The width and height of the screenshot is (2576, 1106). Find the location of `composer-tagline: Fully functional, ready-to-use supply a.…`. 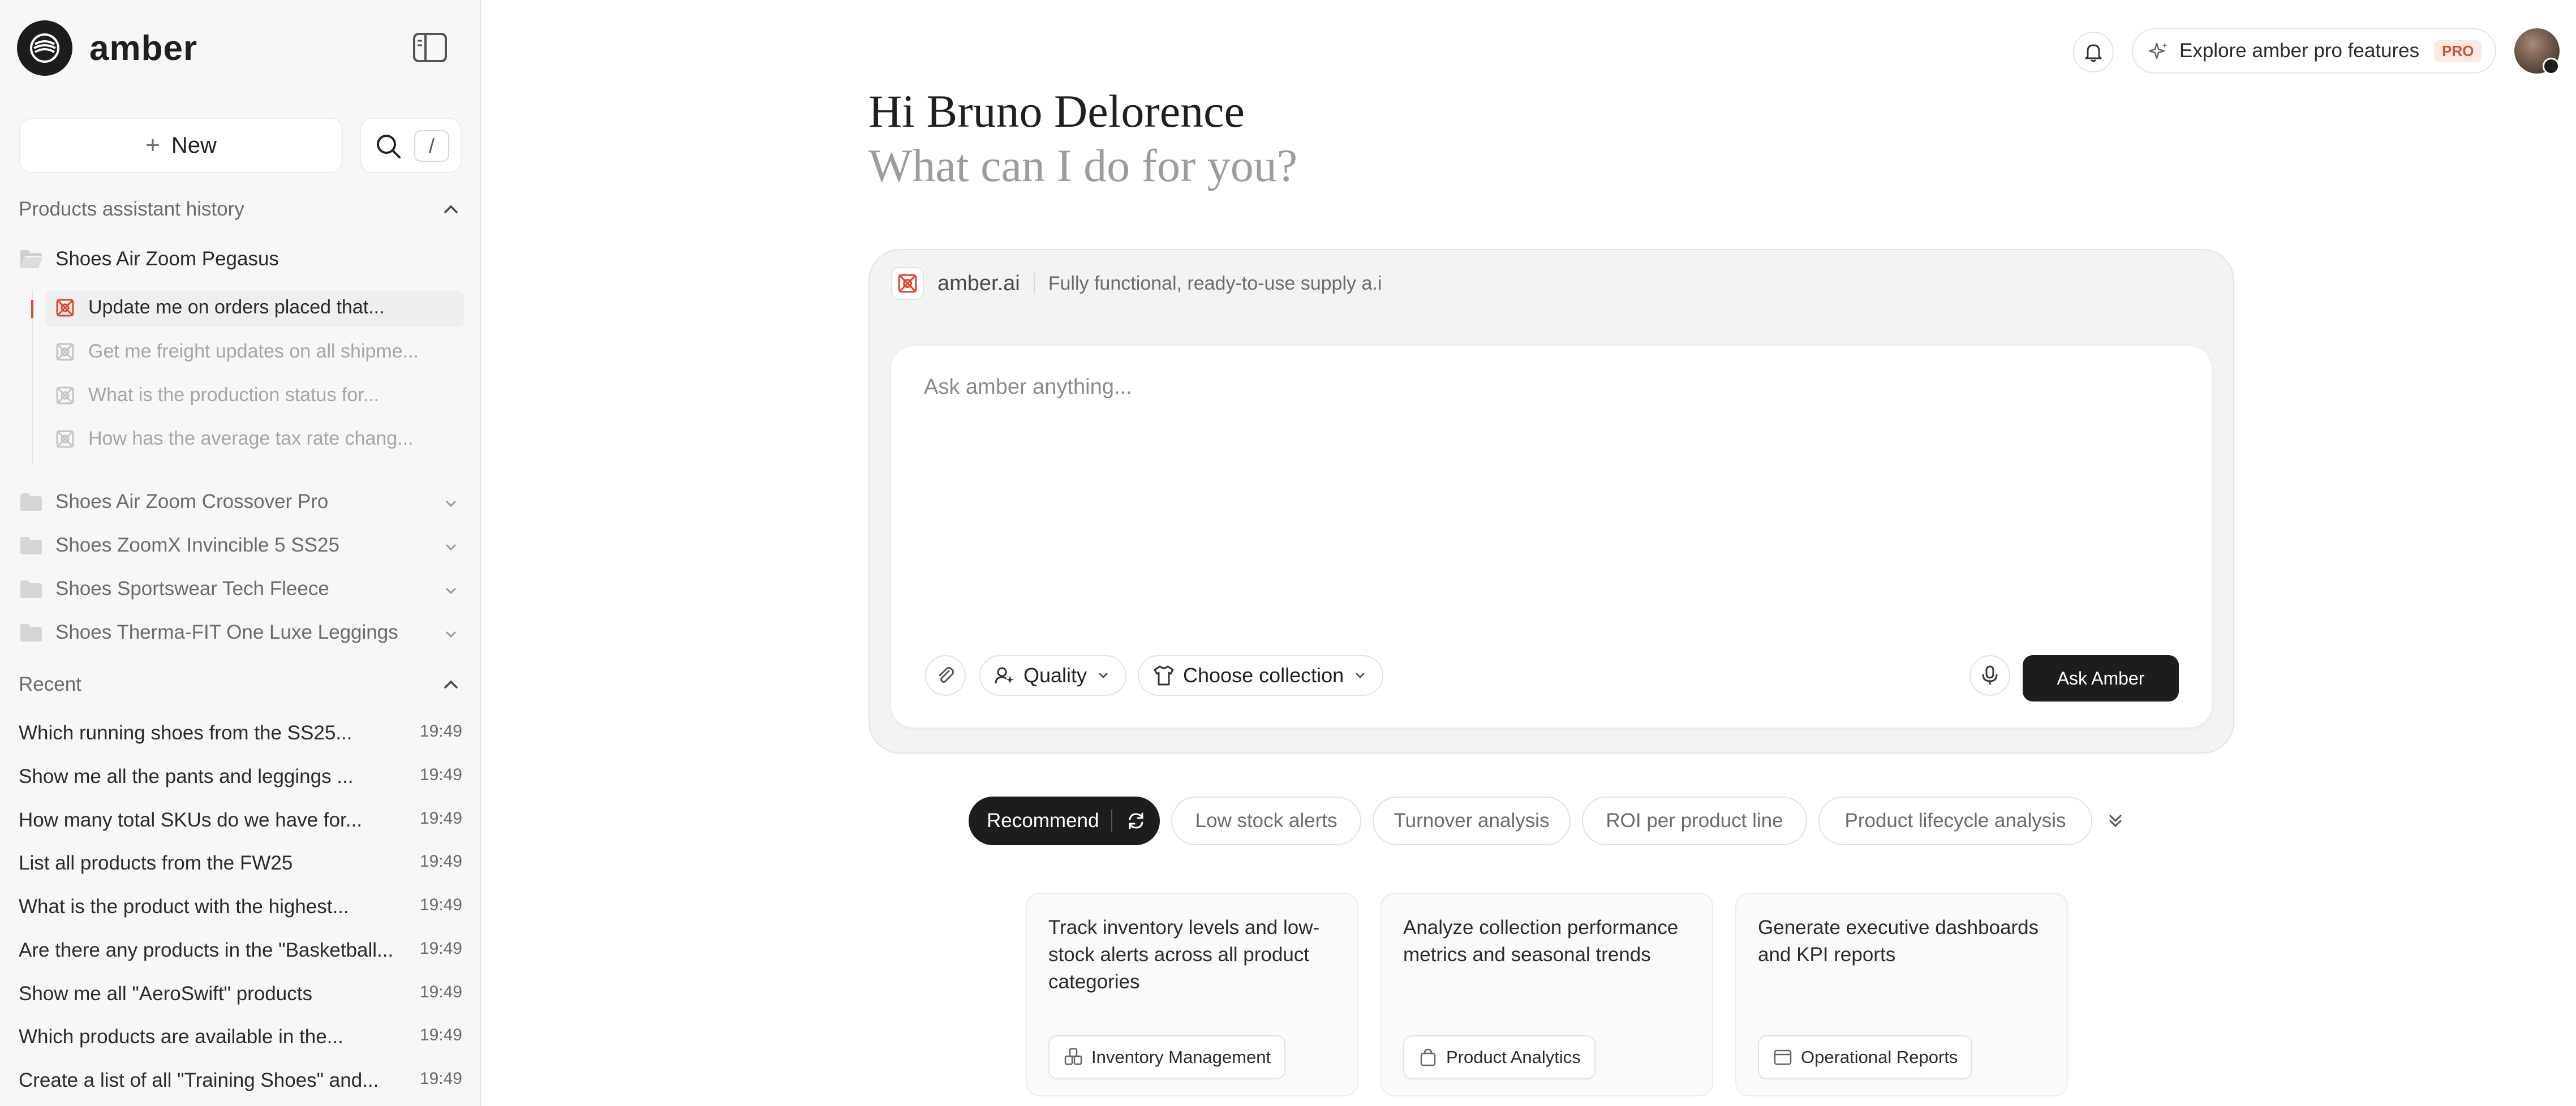

composer-tagline: Fully functional, ready-to-use supply a.… is located at coordinates (1215, 283).